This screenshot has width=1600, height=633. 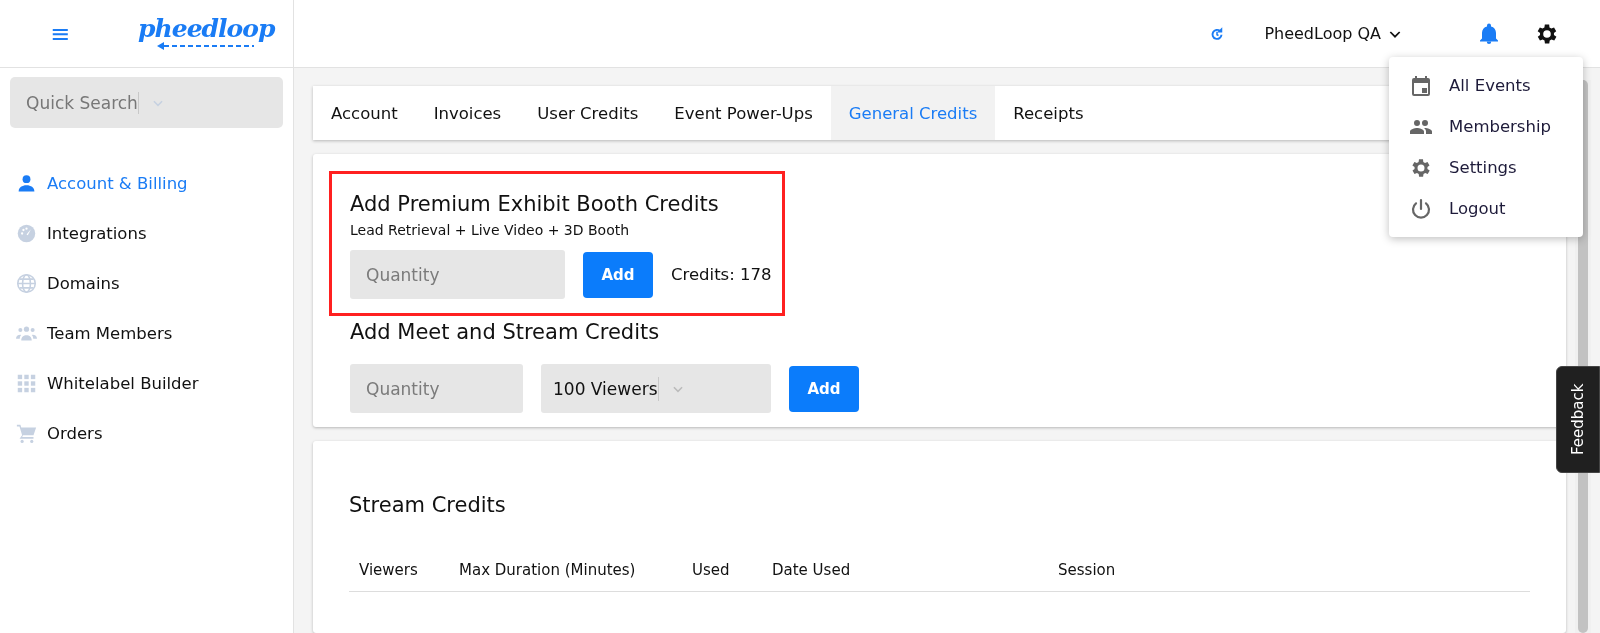 What do you see at coordinates (467, 113) in the screenshot?
I see `tab: Invoices` at bounding box center [467, 113].